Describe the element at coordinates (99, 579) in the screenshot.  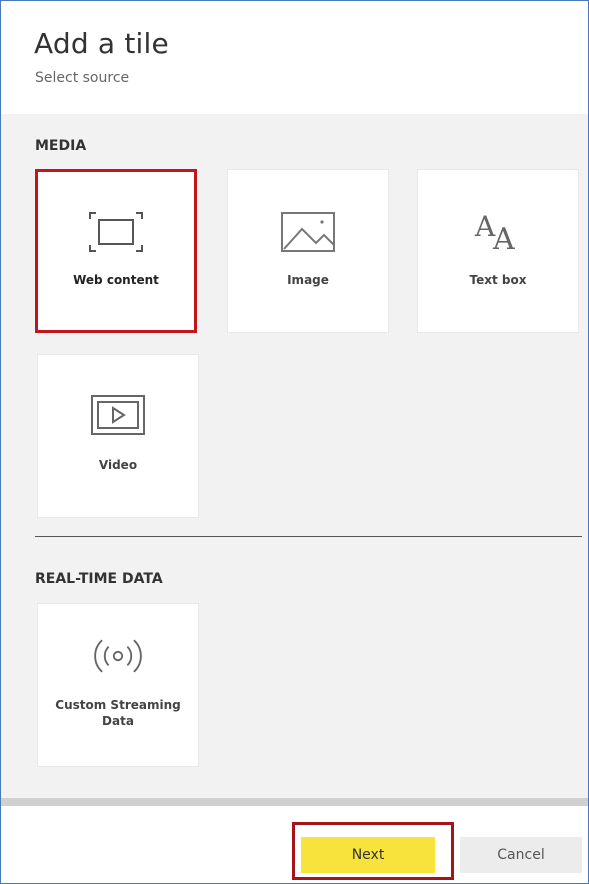
I see `section-label-real-time-data: REAL-TIME DATA` at that location.